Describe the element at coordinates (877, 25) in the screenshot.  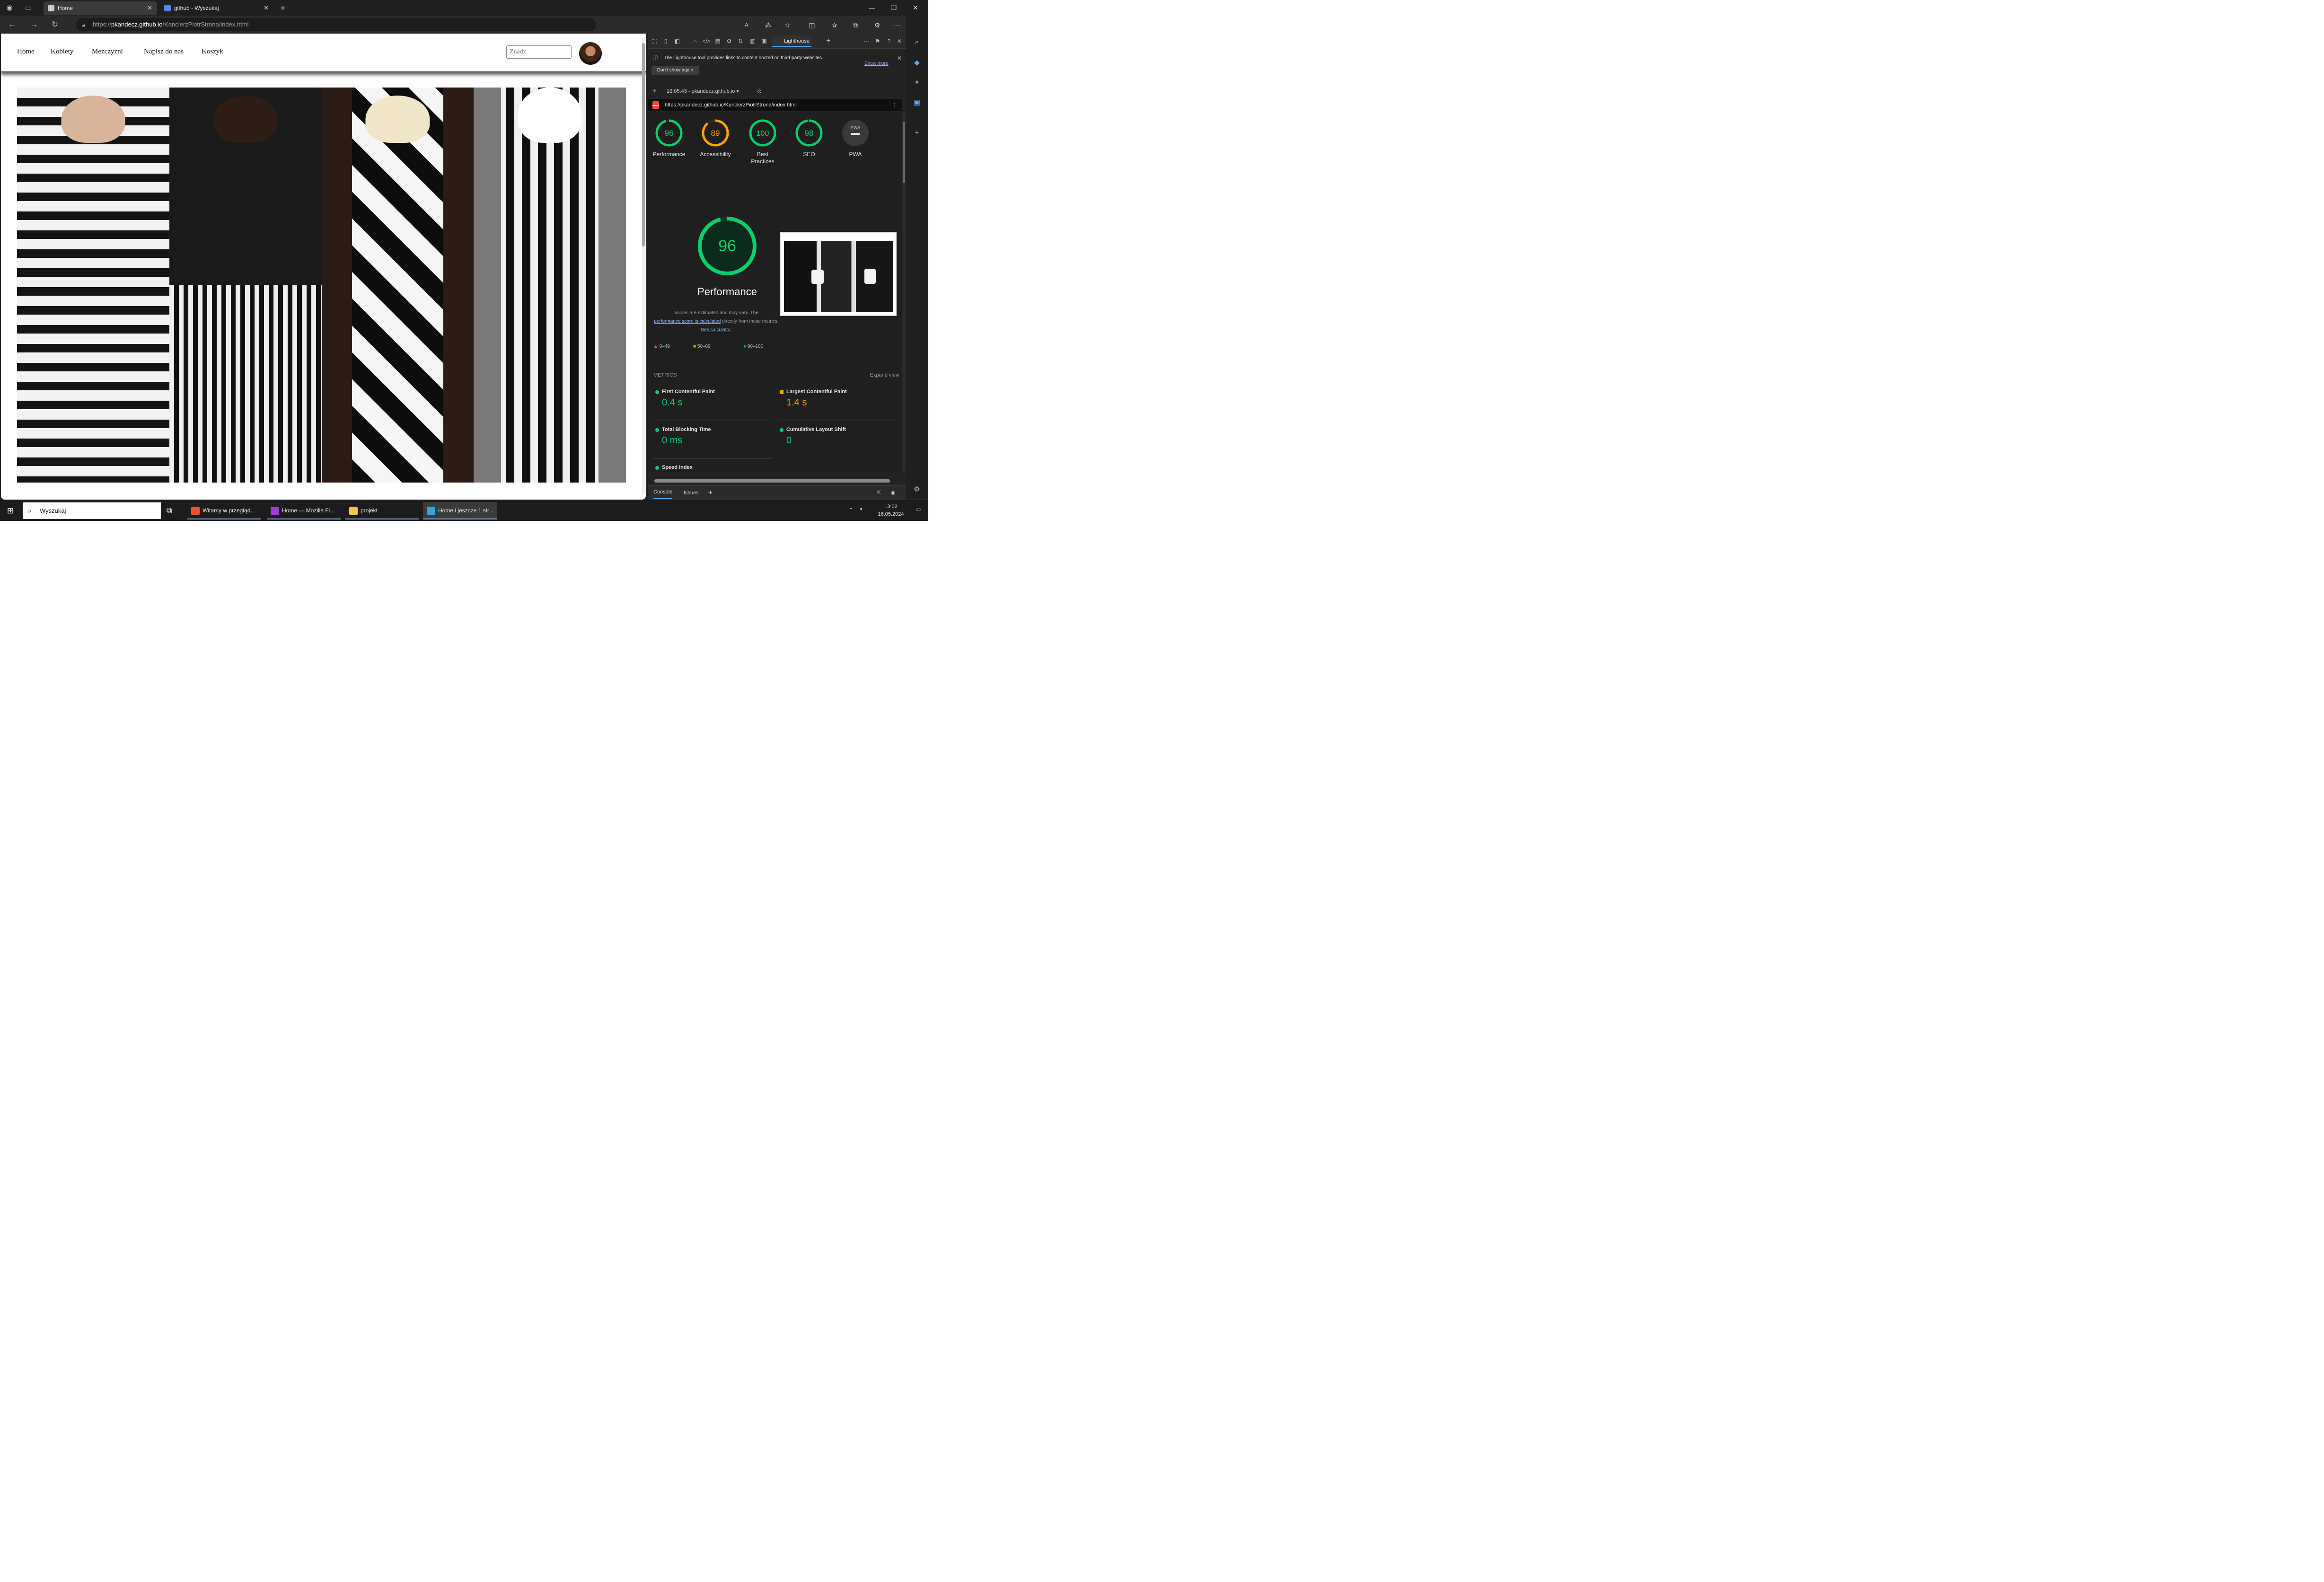
I see `extensions-icon: ⚙` at that location.